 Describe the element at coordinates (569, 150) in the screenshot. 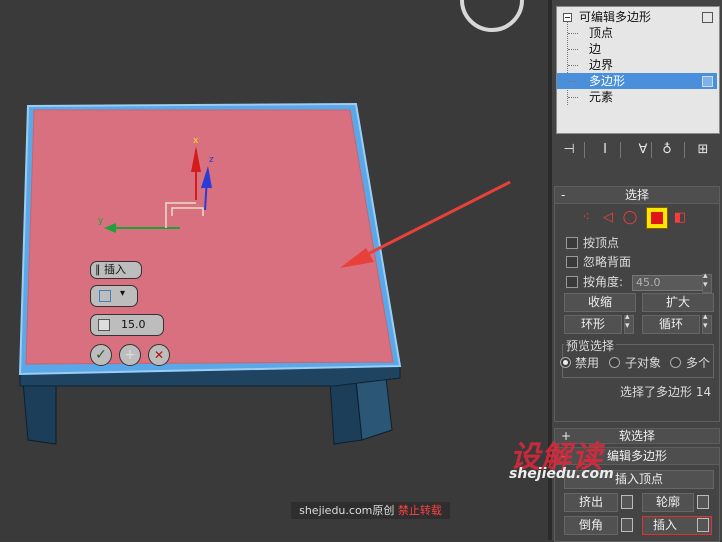

I see `pin-stack-icon: ⊣` at that location.